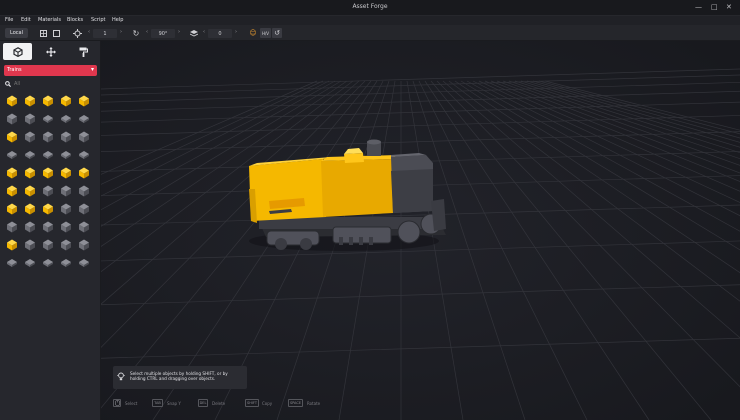 This screenshot has height=420, width=740. What do you see at coordinates (89, 32) in the screenshot?
I see `move-step-decrease-icon: ‹` at bounding box center [89, 32].